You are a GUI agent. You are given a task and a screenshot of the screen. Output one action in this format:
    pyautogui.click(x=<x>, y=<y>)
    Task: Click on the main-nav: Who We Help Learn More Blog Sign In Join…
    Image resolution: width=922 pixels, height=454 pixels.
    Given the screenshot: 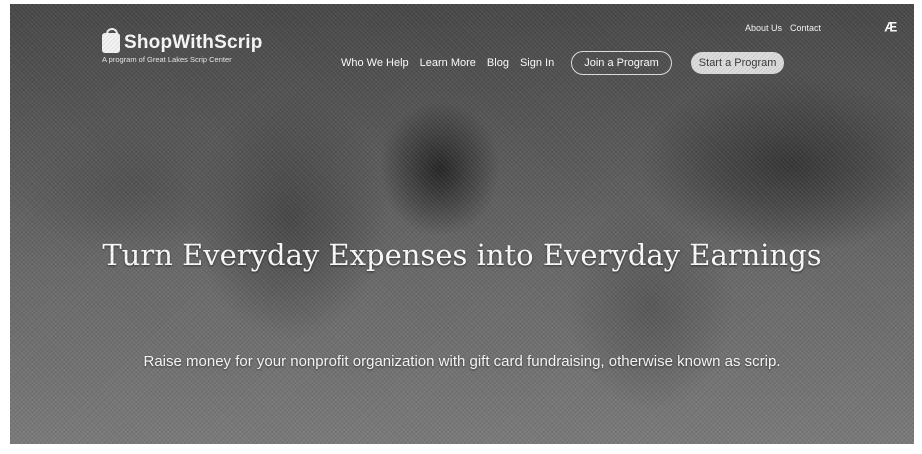 What is the action you would take?
    pyautogui.click(x=563, y=63)
    